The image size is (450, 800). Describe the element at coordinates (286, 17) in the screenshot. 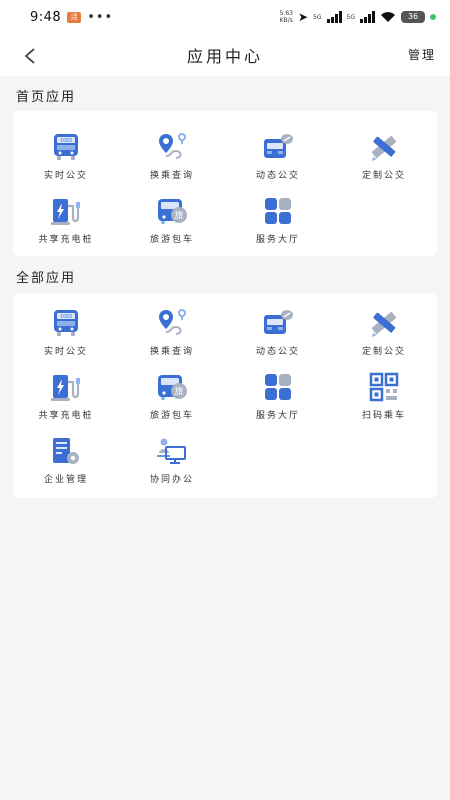

I see `network-speed: 5.63 KB/s` at that location.